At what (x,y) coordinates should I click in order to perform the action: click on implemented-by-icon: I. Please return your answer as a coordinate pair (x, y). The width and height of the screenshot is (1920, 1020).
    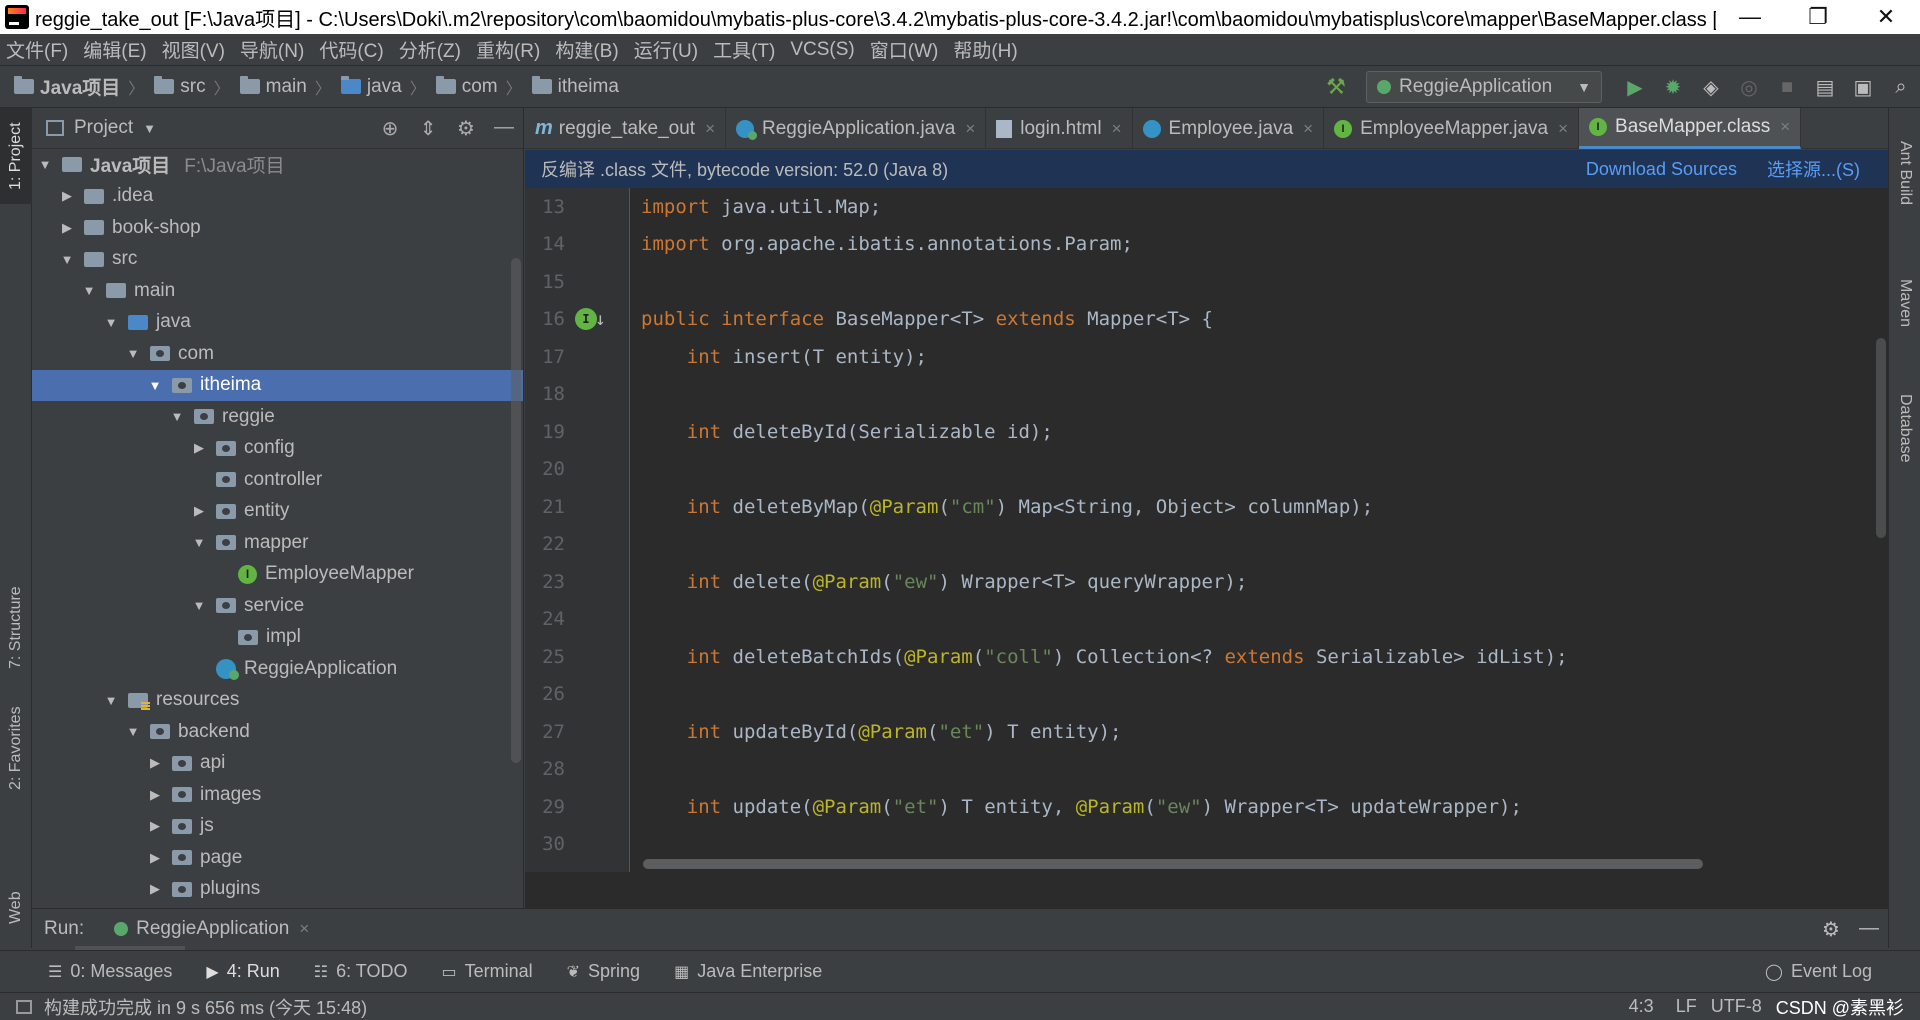
    Looking at the image, I should click on (586, 319).